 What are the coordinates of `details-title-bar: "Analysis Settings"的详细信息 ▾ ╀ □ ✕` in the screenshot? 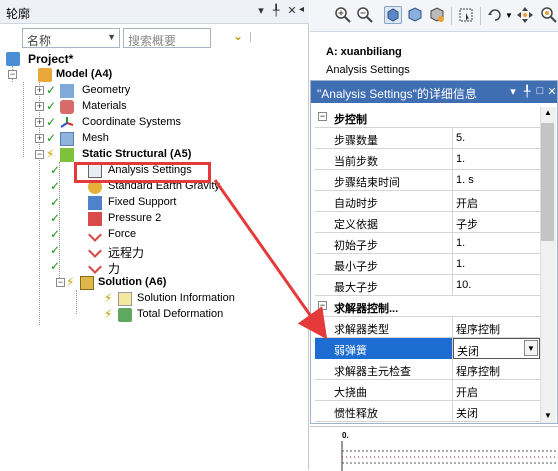 It's located at (434, 92).